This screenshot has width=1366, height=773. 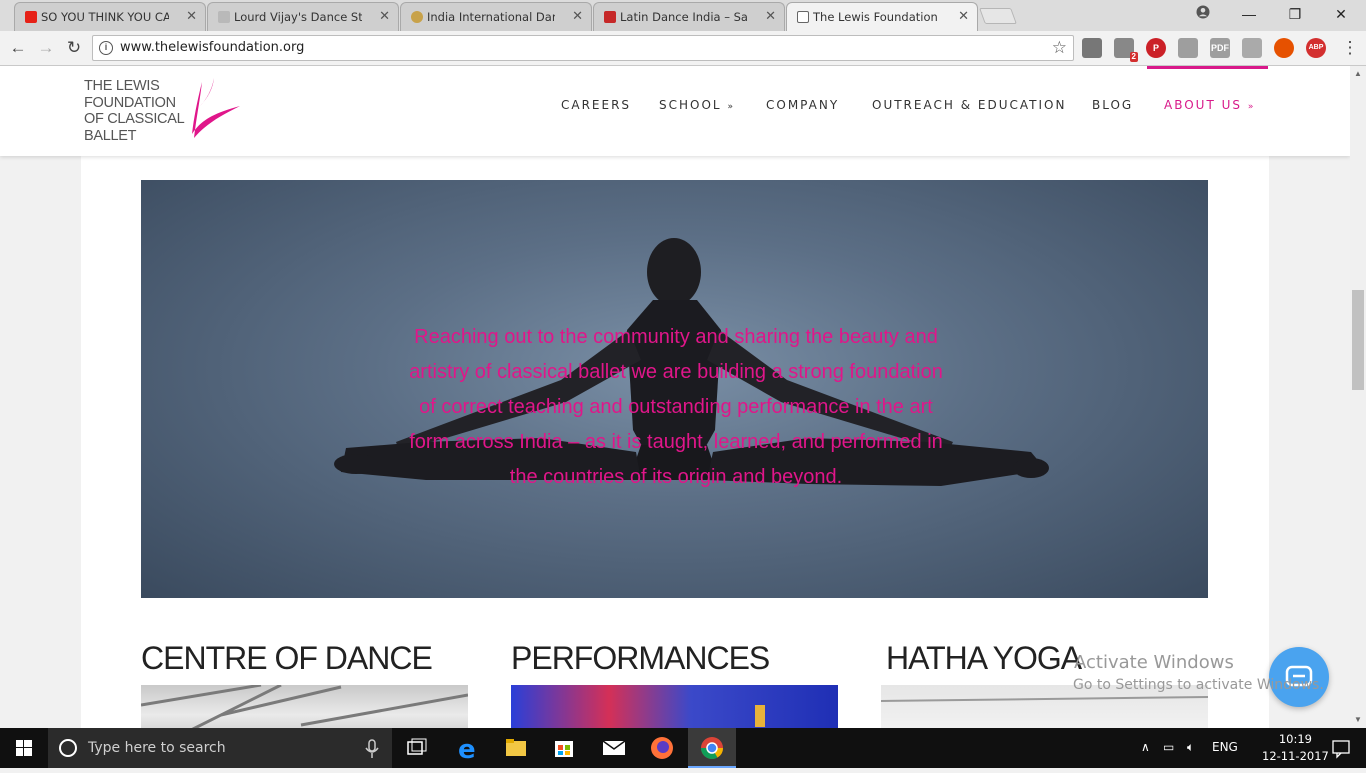 What do you see at coordinates (1154, 662) in the screenshot?
I see `activate-windows-watermark: Activate Windows` at bounding box center [1154, 662].